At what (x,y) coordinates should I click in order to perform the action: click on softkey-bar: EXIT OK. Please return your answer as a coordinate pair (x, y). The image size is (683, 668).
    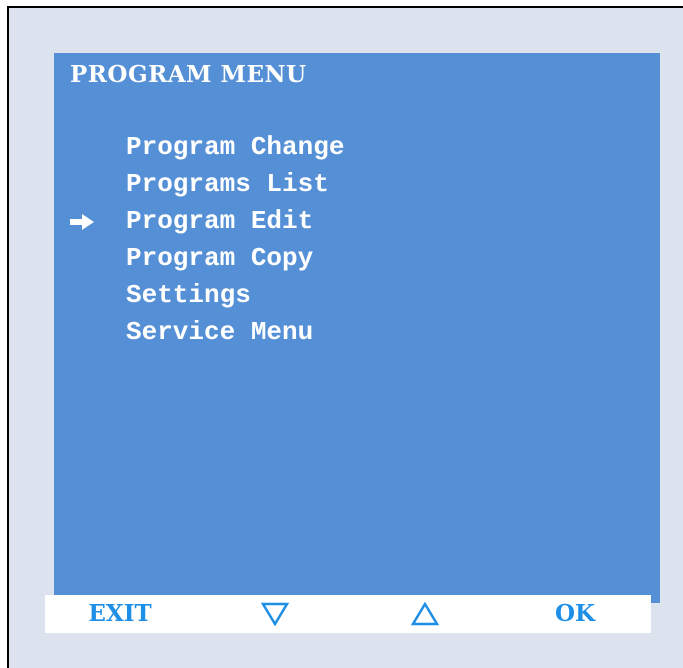
    Looking at the image, I should click on (348, 614).